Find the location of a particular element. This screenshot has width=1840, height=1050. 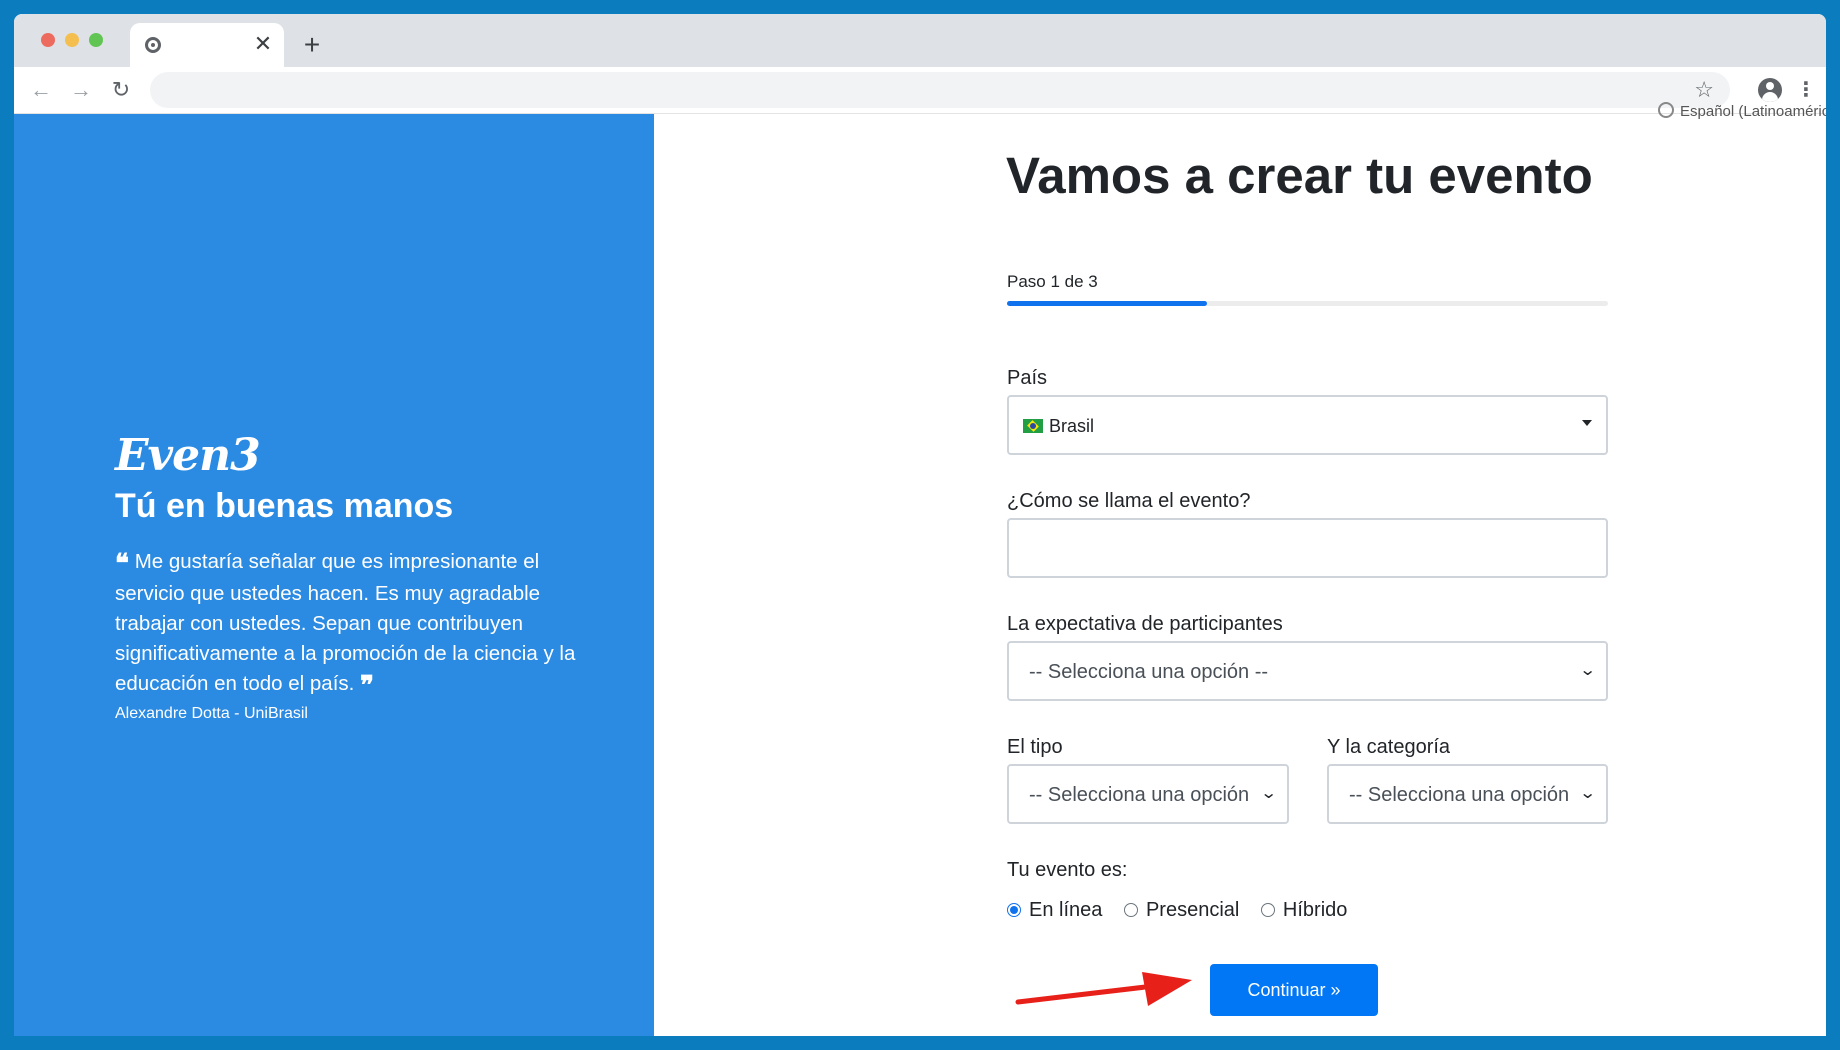

category-label: Y la categoría is located at coordinates (1389, 747).